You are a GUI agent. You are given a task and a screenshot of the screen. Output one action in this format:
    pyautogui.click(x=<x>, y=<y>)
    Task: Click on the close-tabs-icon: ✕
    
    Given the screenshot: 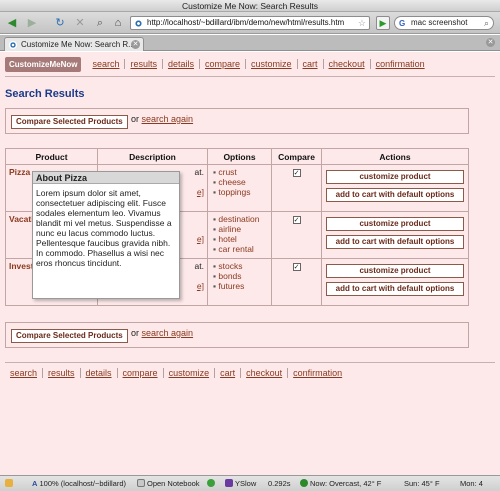 What is the action you would take?
    pyautogui.click(x=490, y=42)
    